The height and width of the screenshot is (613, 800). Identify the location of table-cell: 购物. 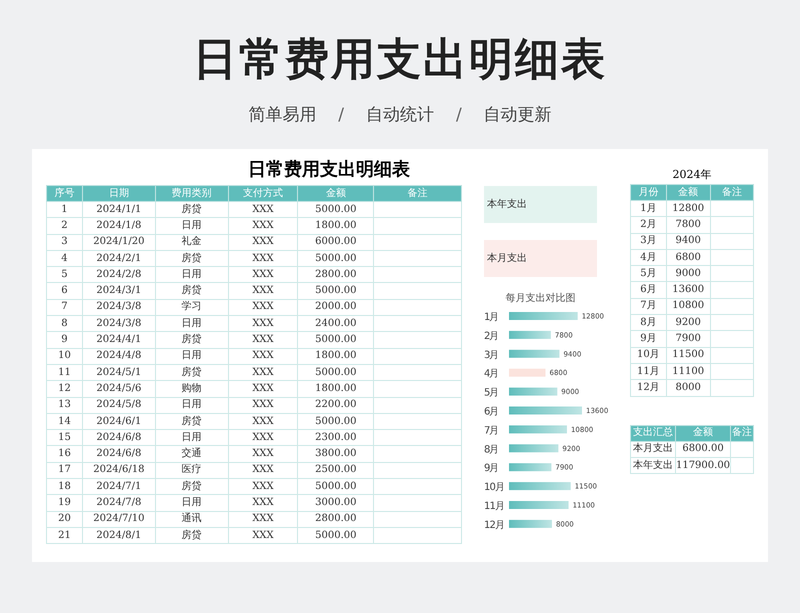
(191, 389).